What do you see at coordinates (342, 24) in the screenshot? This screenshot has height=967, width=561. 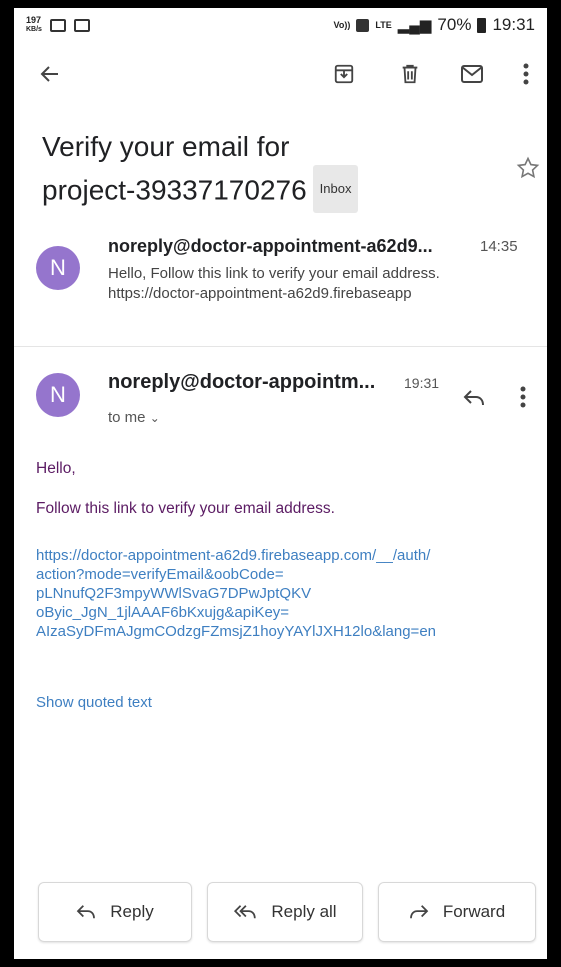 I see `volte-indicator: Vo))` at bounding box center [342, 24].